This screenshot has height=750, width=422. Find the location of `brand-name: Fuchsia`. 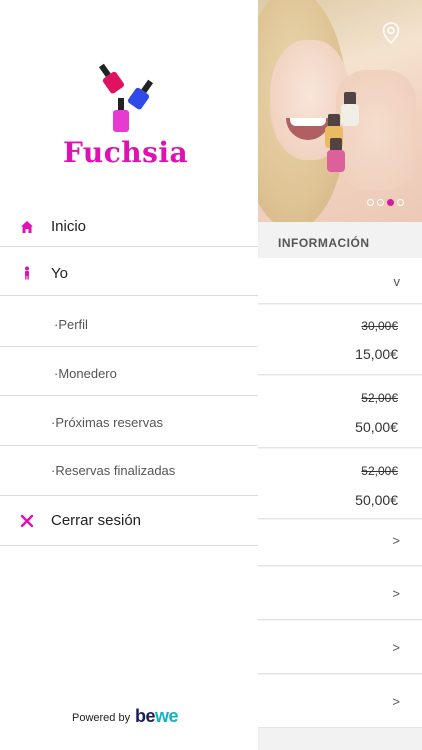

brand-name: Fuchsia is located at coordinates (126, 152).